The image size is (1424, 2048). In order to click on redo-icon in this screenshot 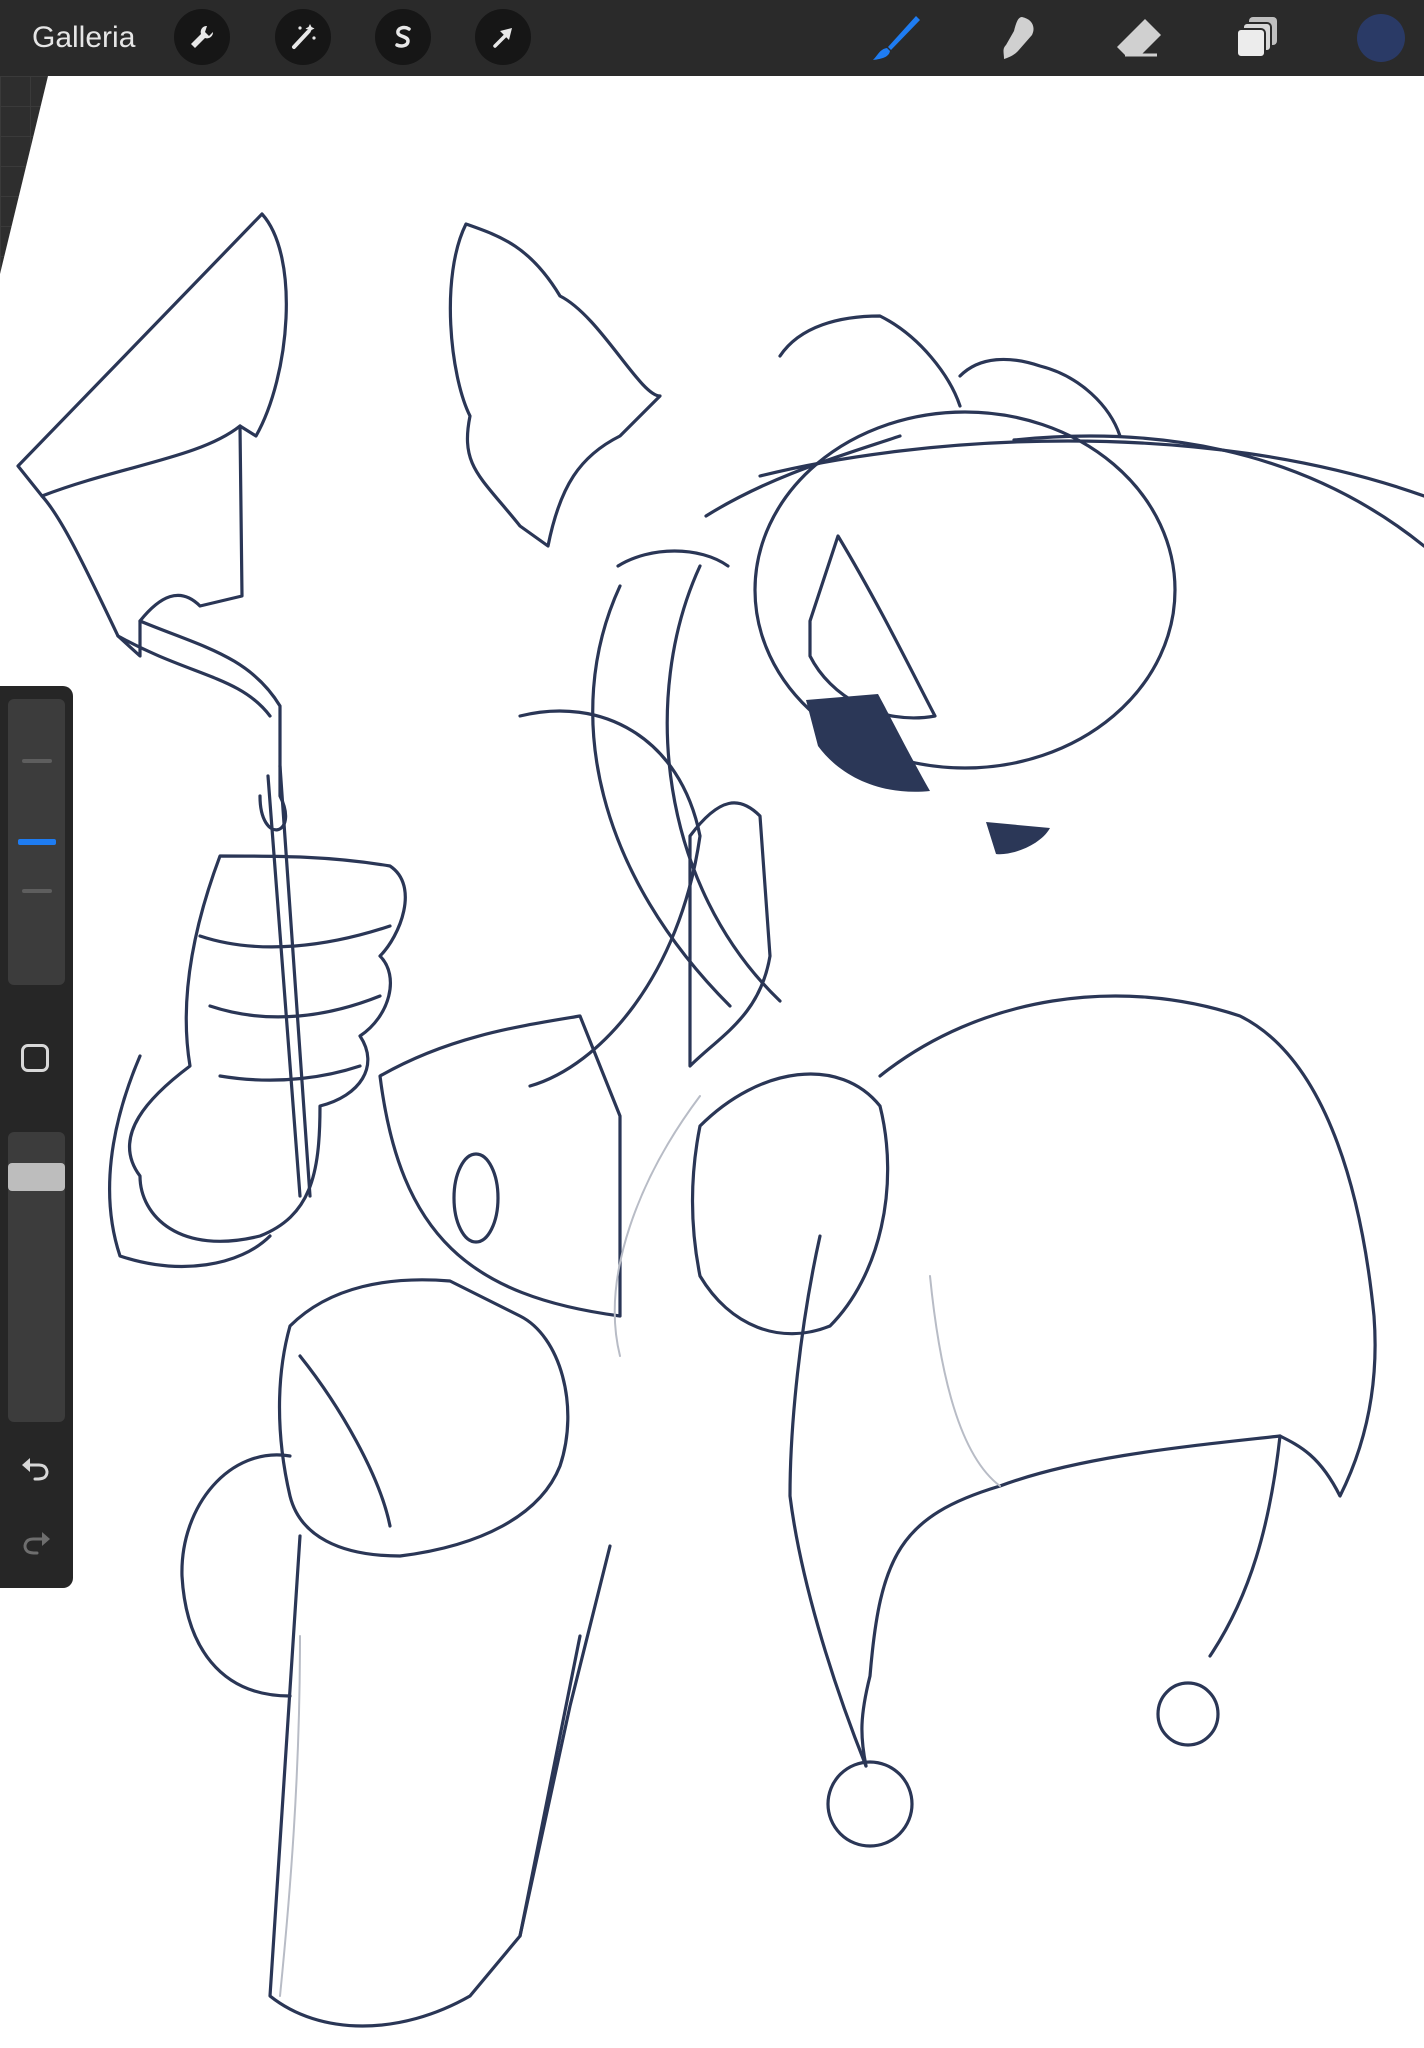, I will do `click(36, 1543)`.